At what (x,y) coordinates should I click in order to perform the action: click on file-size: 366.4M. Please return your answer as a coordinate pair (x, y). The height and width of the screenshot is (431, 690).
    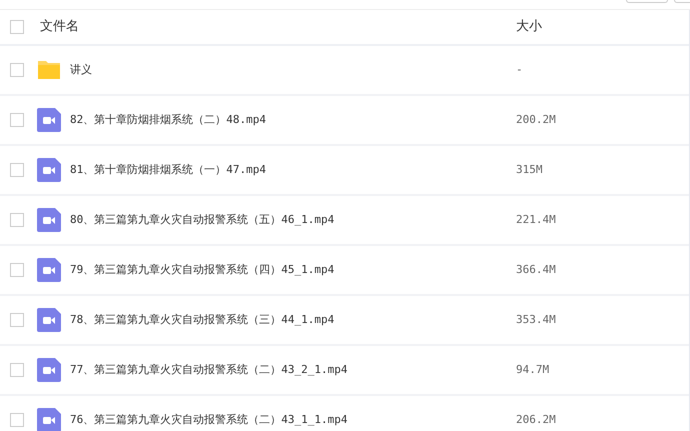
    Looking at the image, I should click on (536, 270).